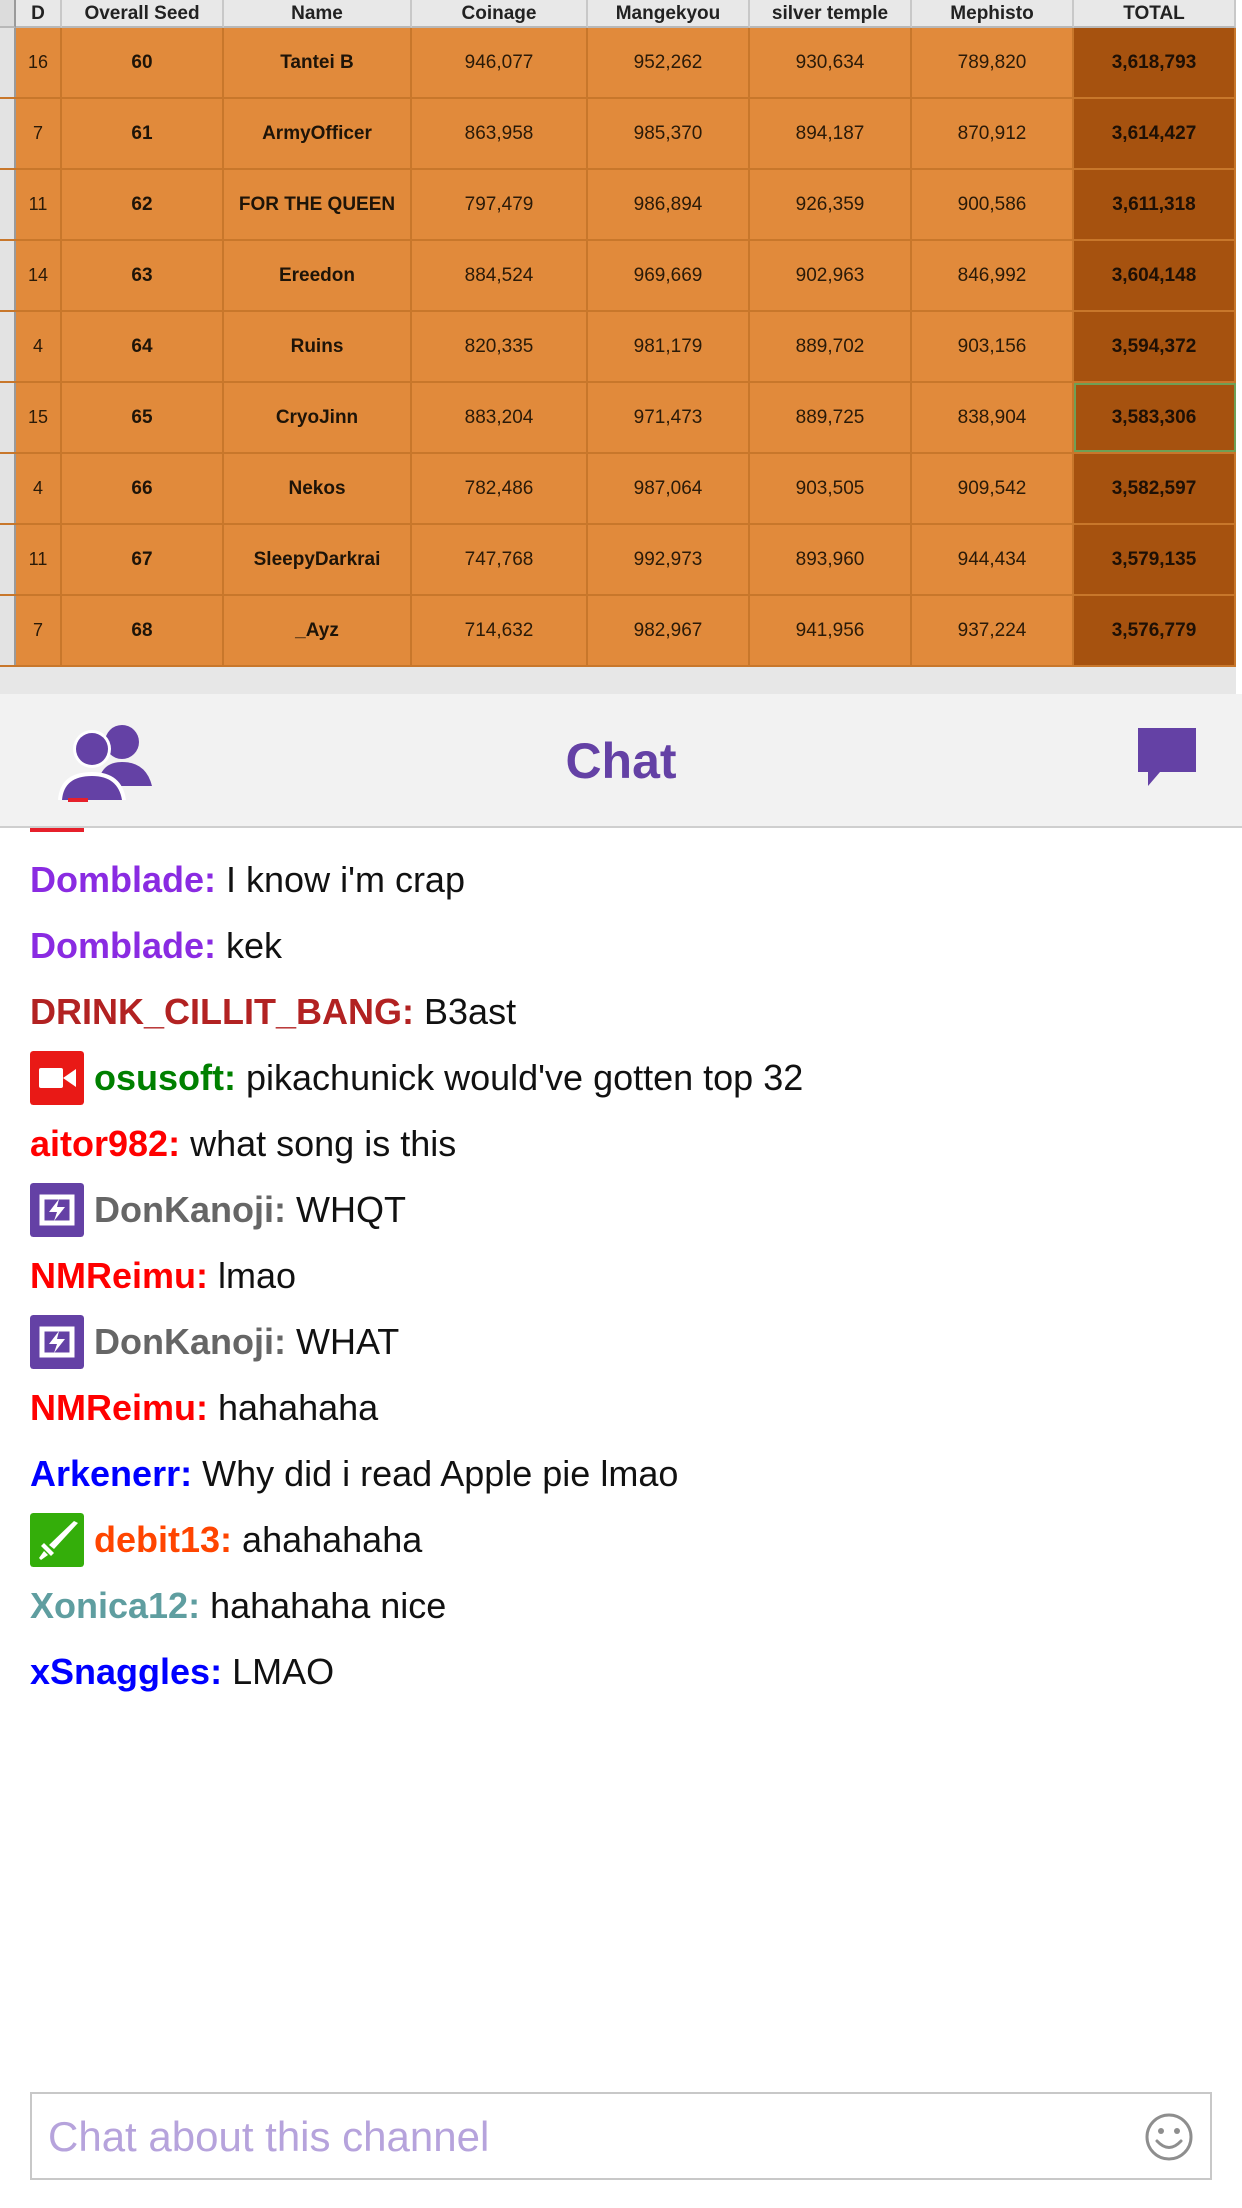 Image resolution: width=1242 pixels, height=2208 pixels. I want to click on row-silver-temple-cell: 902,963, so click(831, 275).